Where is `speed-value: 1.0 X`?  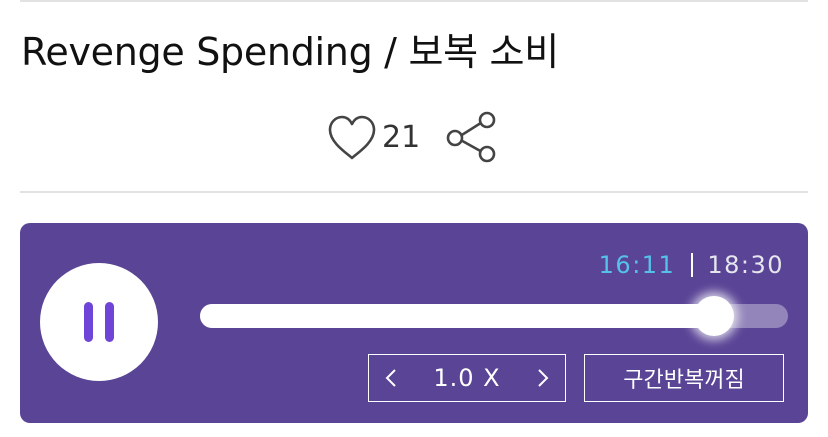
speed-value: 1.0 X is located at coordinates (467, 378).